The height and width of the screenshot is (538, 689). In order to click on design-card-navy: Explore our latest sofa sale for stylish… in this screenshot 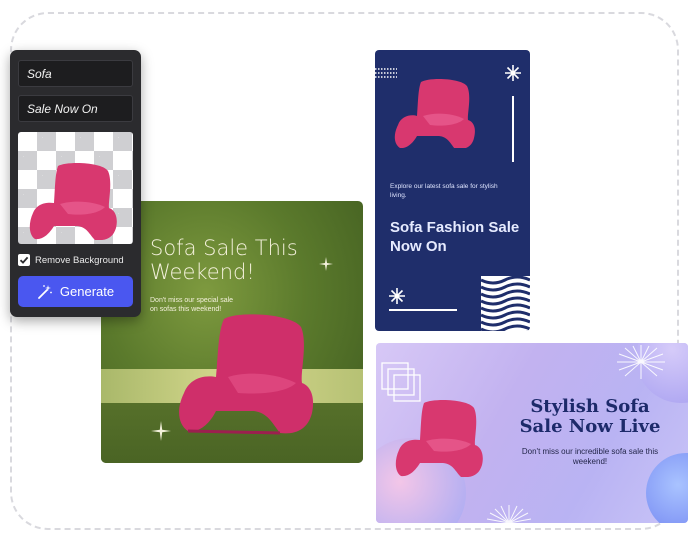, I will do `click(452, 190)`.